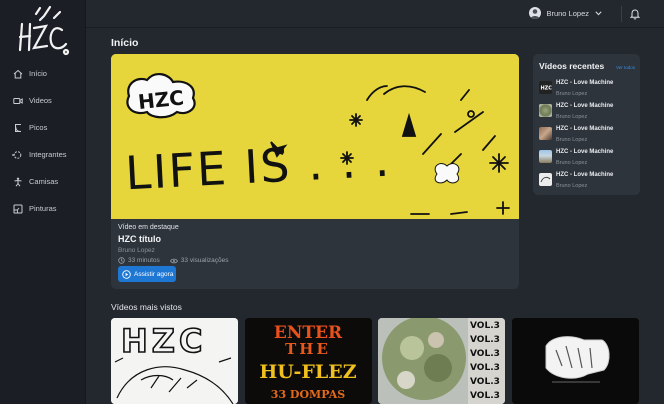 This screenshot has width=664, height=404. I want to click on views-stat: 33 visualizações, so click(199, 260).